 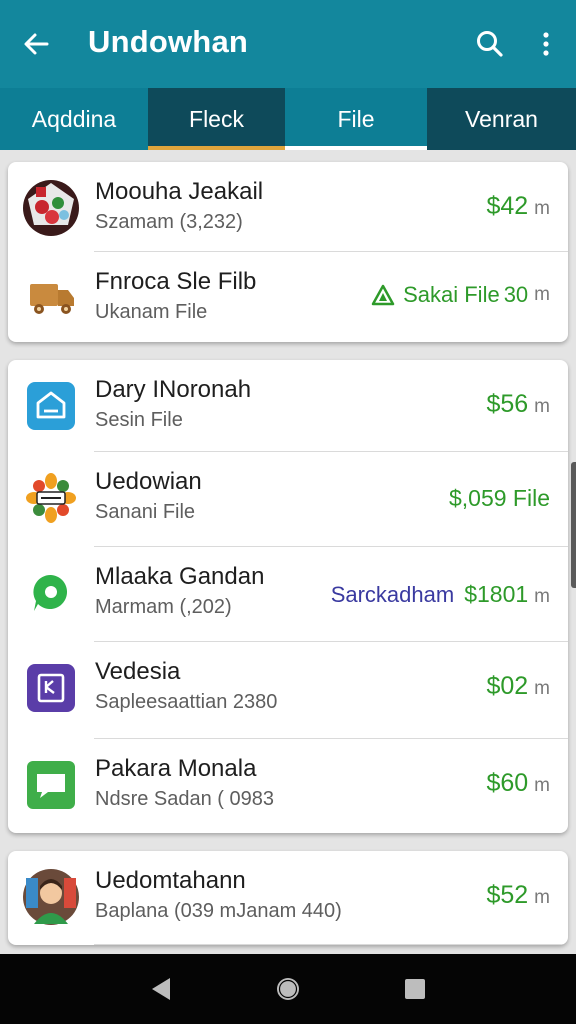 I want to click on app-title: Undowhan, so click(x=168, y=41).